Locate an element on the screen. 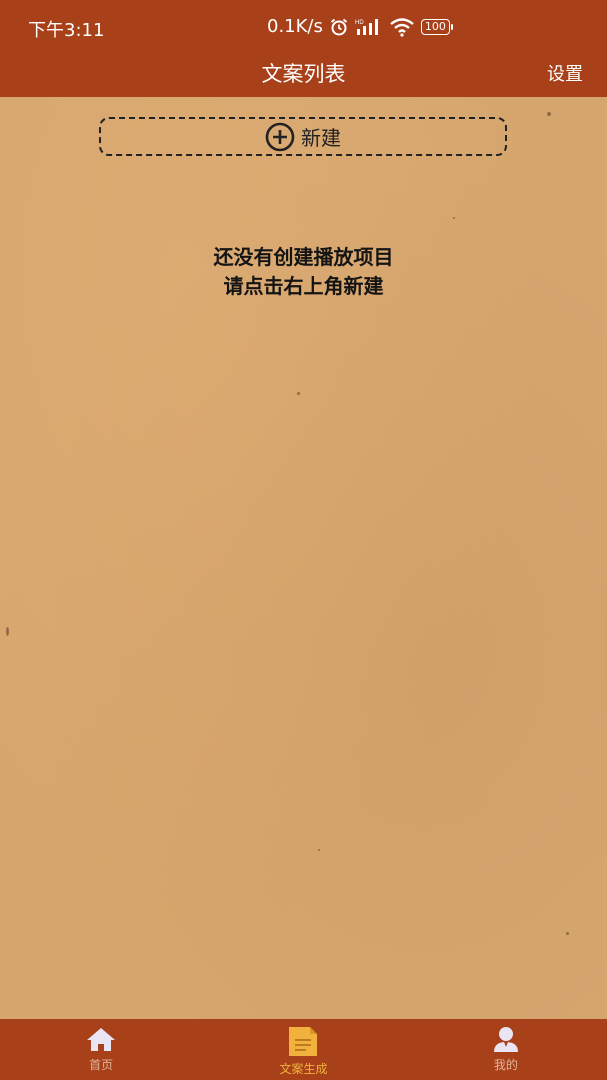 The image size is (607, 1080). new-button-label: 新建 is located at coordinates (321, 138).